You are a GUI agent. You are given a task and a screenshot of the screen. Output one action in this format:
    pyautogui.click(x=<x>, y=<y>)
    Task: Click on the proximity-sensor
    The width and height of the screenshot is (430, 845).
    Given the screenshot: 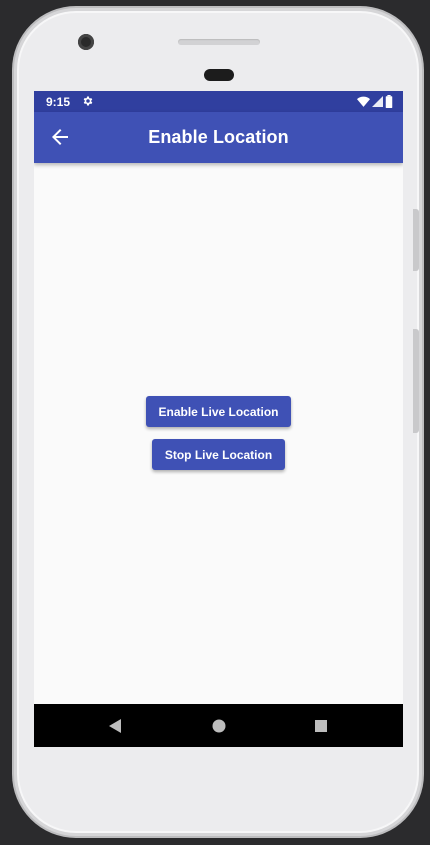 What is the action you would take?
    pyautogui.click(x=219, y=75)
    